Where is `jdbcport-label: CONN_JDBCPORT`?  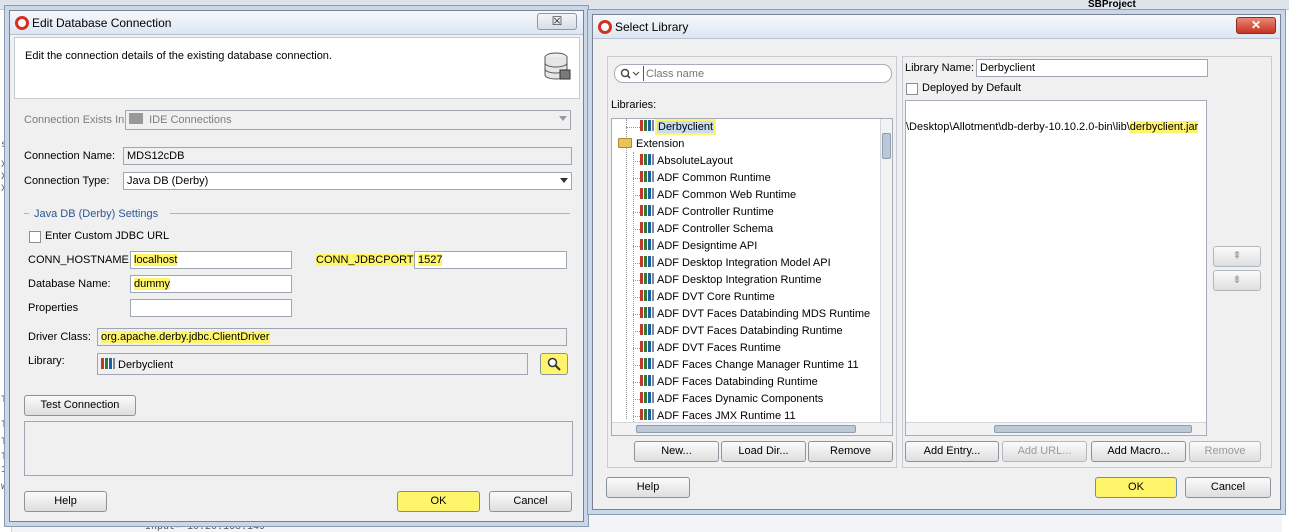
jdbcport-label: CONN_JDBCPORT is located at coordinates (370, 260).